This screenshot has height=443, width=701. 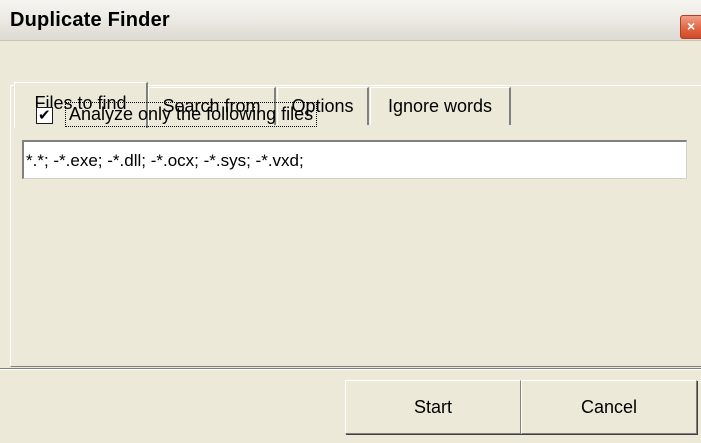 I want to click on close-icon: ×, so click(x=691, y=26).